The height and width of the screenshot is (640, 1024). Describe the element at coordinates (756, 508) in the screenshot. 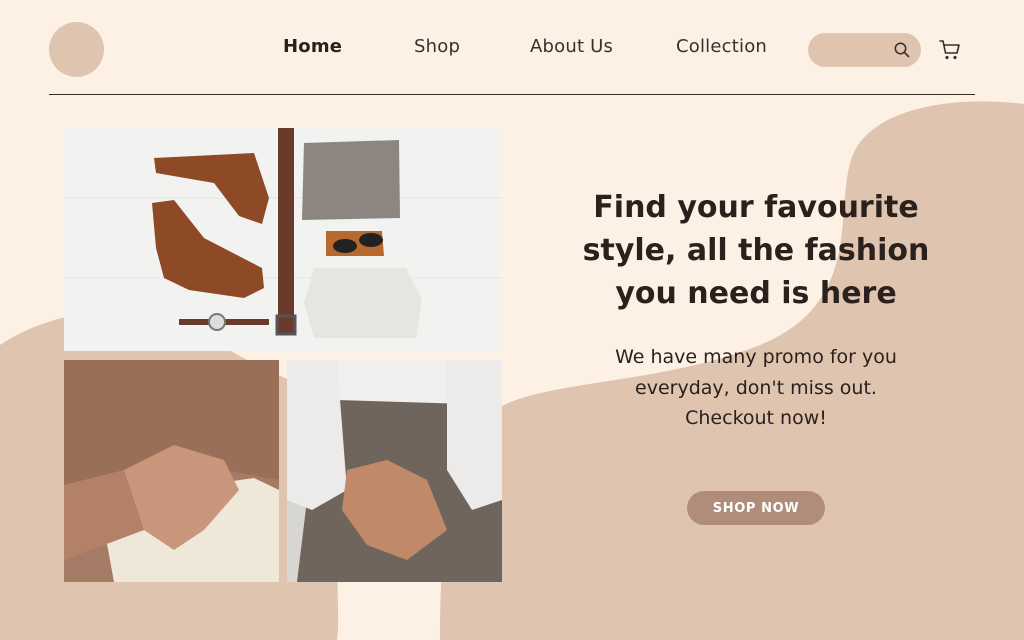

I see `shop-now-button: SHOP NOW` at that location.